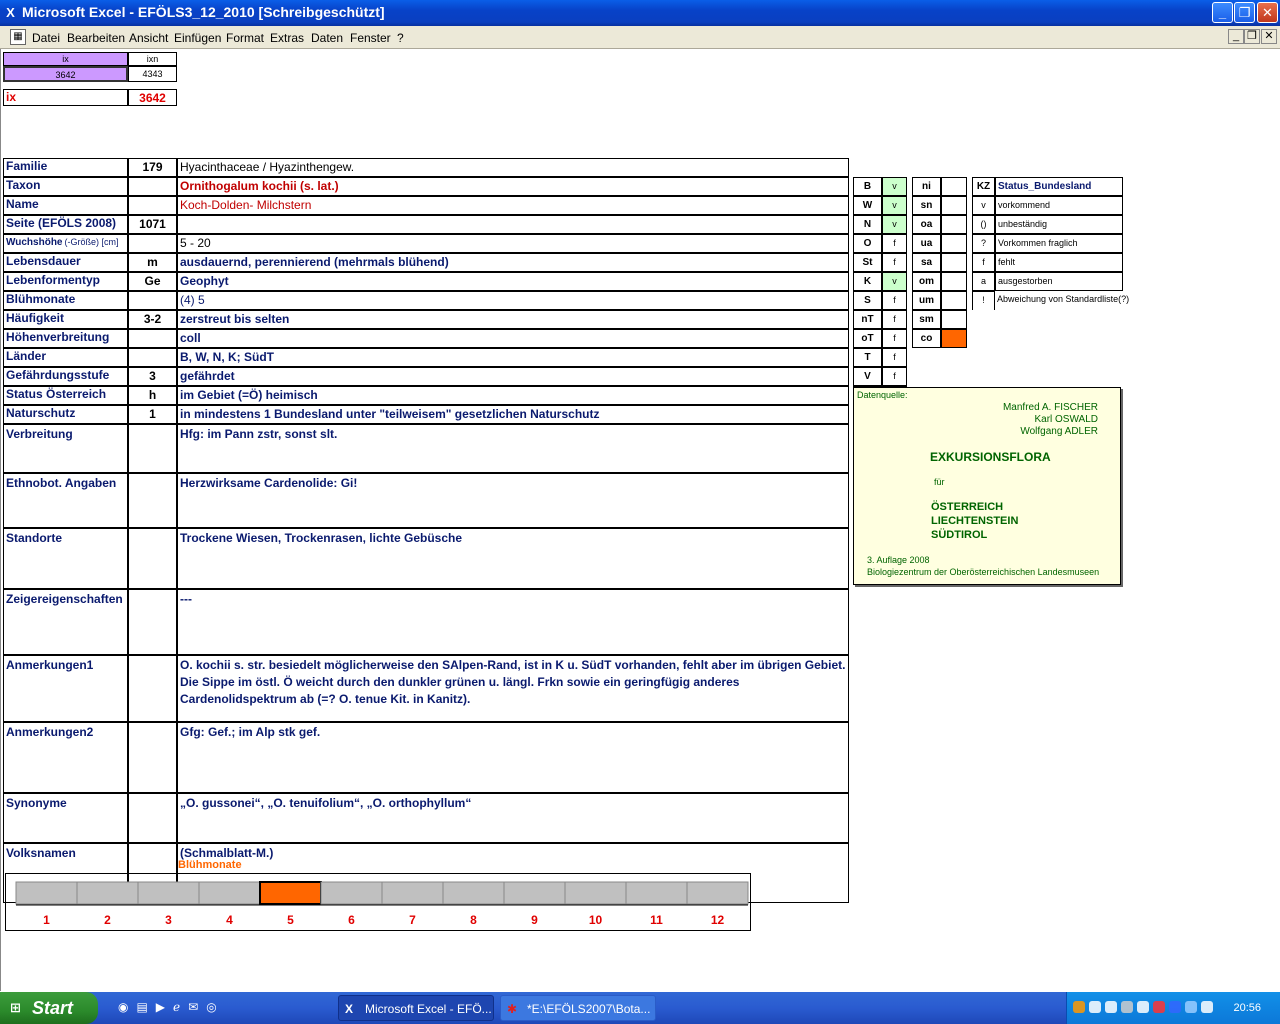  Describe the element at coordinates (867, 186) in the screenshot. I see `land-code: B` at that location.